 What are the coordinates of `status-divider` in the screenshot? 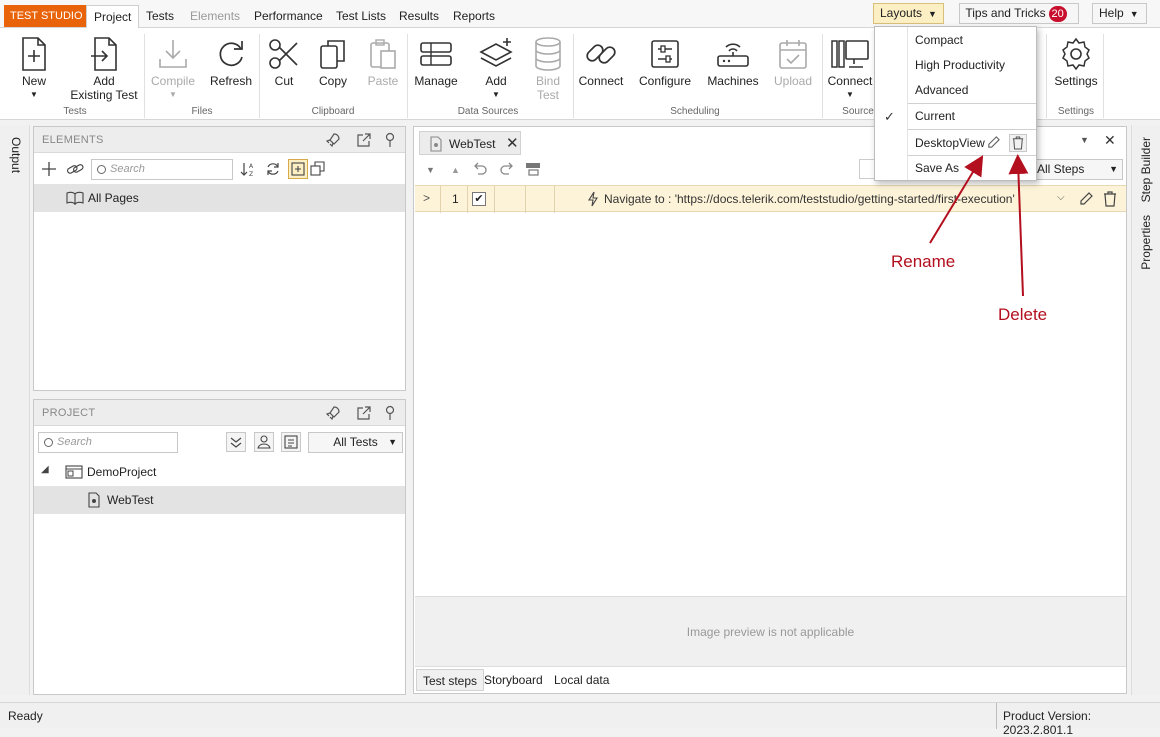 It's located at (996, 716).